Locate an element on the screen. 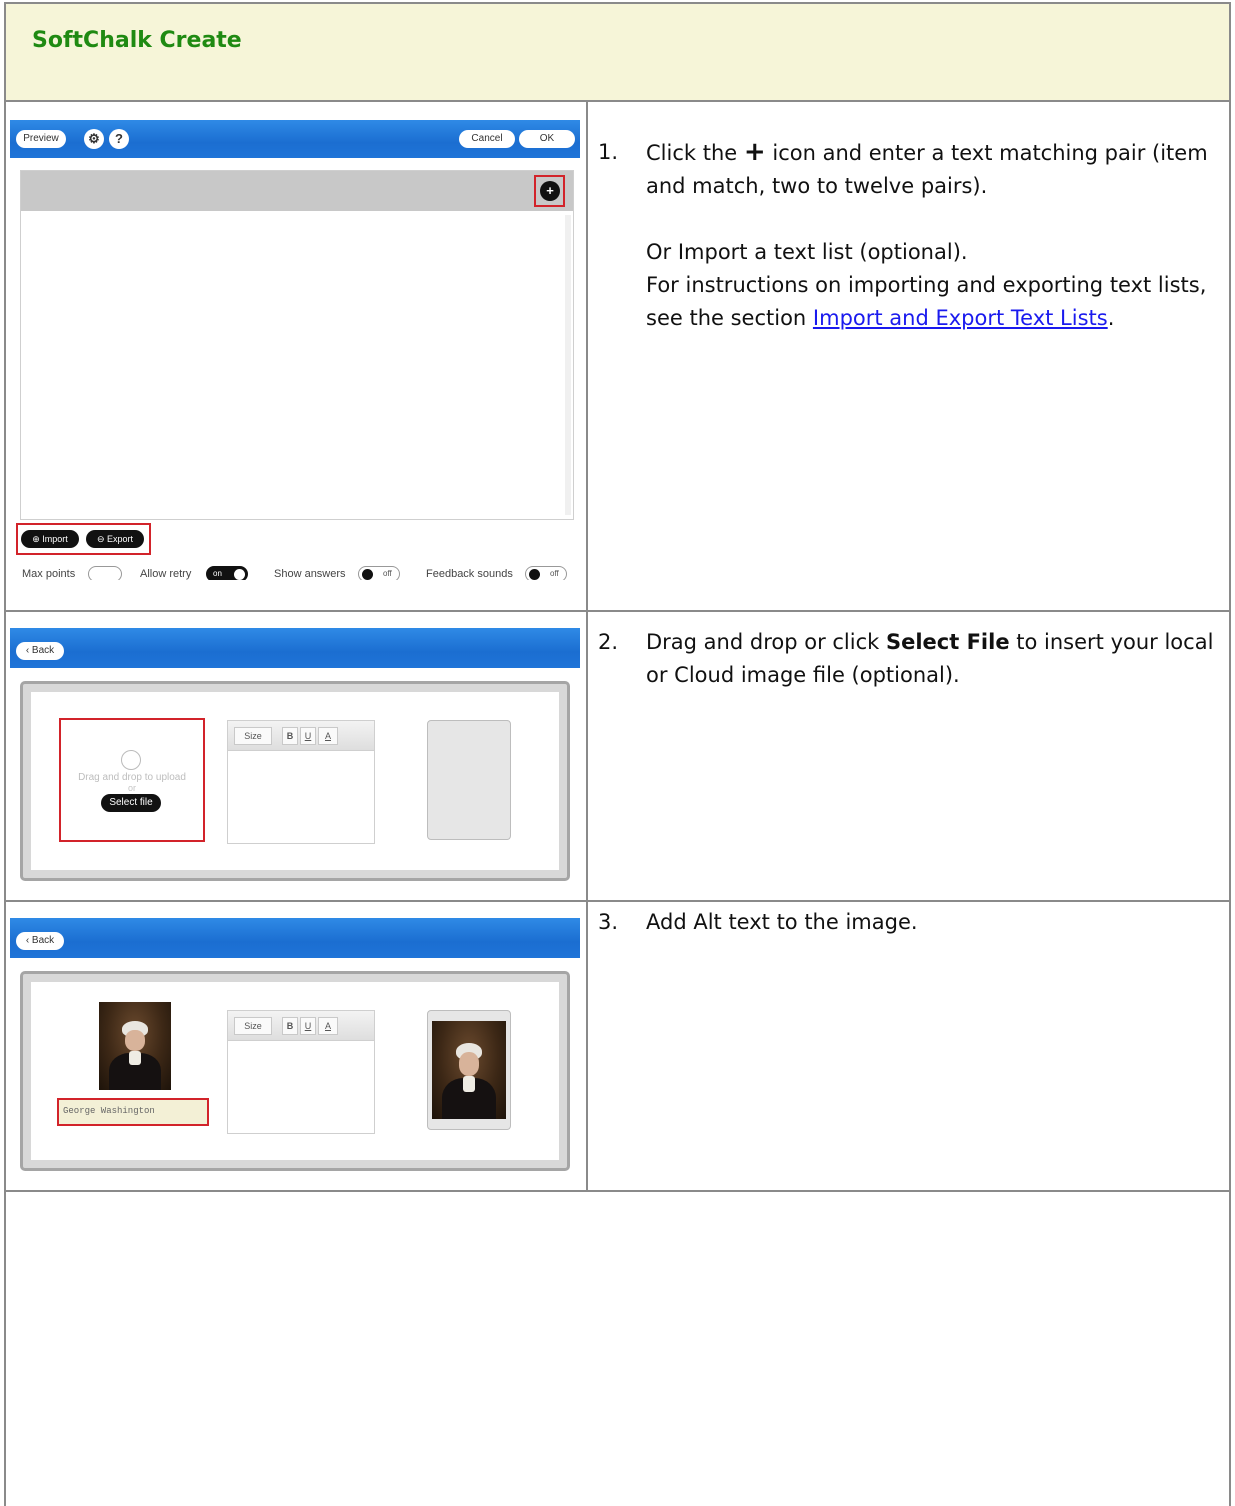 This screenshot has width=1235, height=1506. select-file-button: Select file is located at coordinates (131, 803).